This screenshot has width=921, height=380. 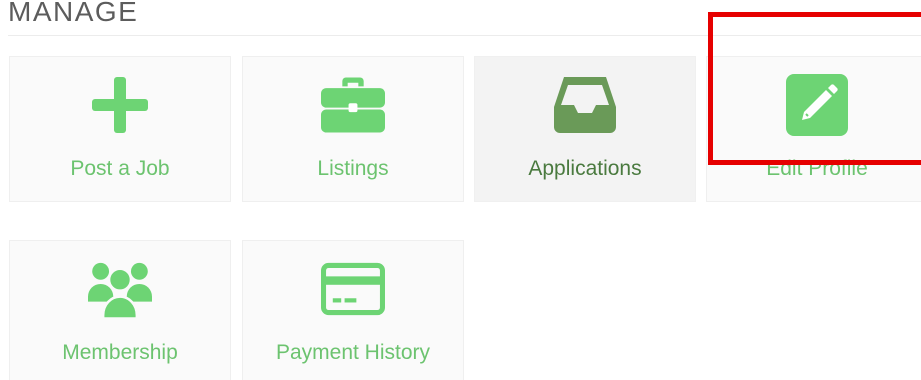 What do you see at coordinates (353, 105) in the screenshot?
I see `briefcase-icon` at bounding box center [353, 105].